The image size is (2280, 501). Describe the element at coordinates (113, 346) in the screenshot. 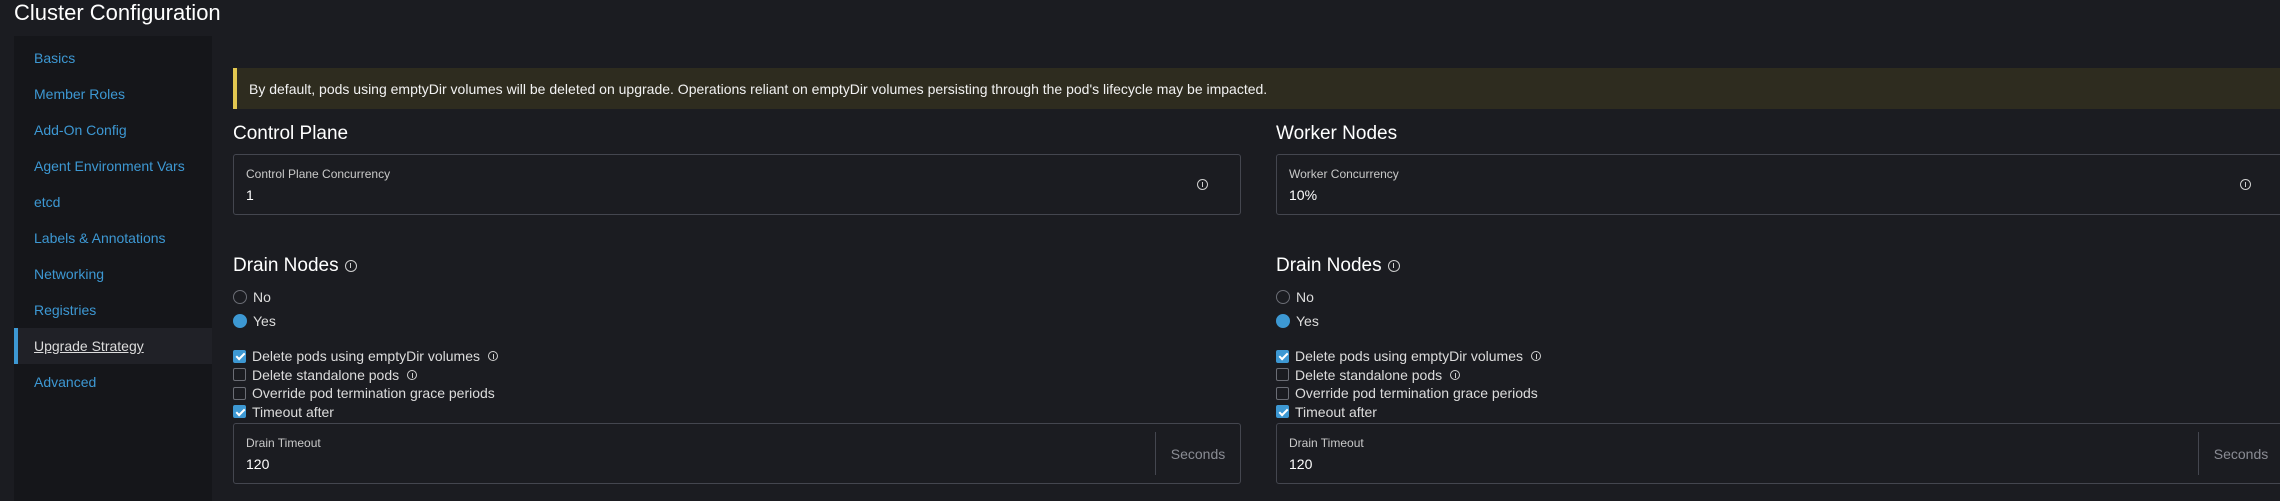

I see `sidebar-item-upgrade-strategy: Upgrade Strategy` at that location.